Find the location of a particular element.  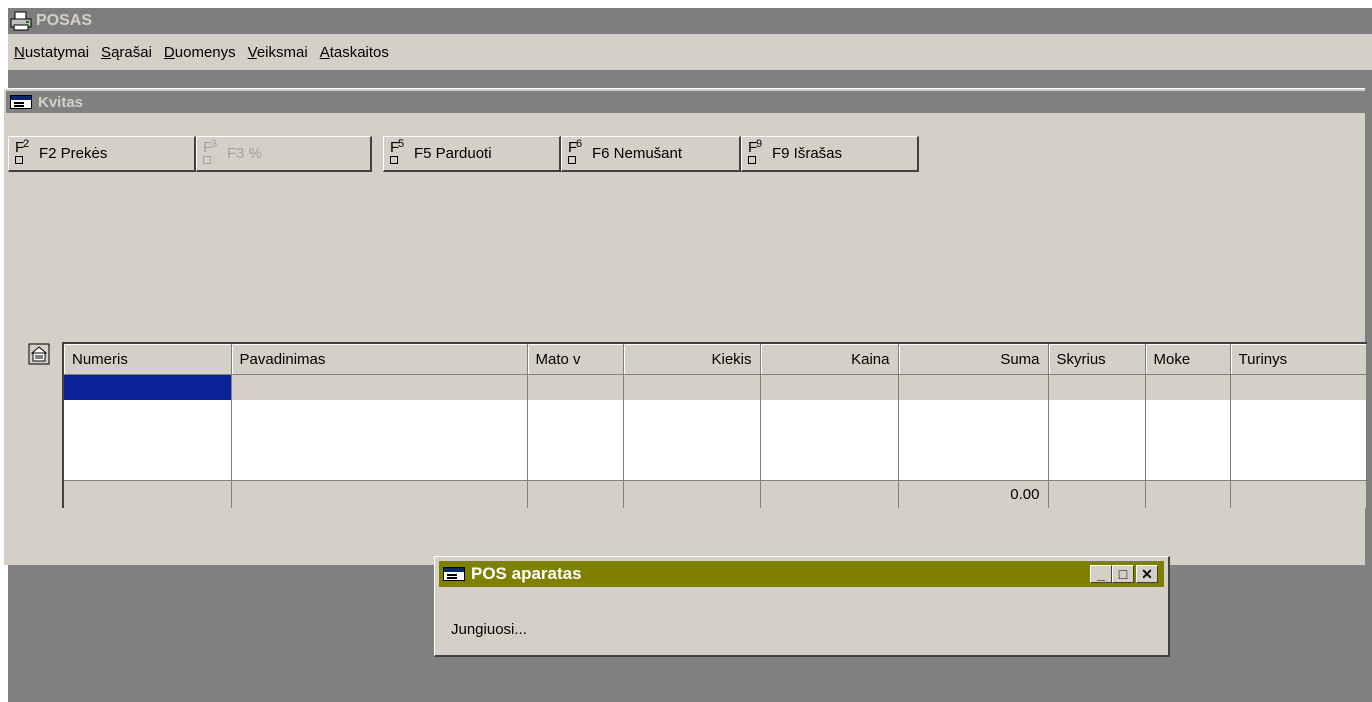

f6-nemusant-button: F6 F6 Nemušant is located at coordinates (651, 154).